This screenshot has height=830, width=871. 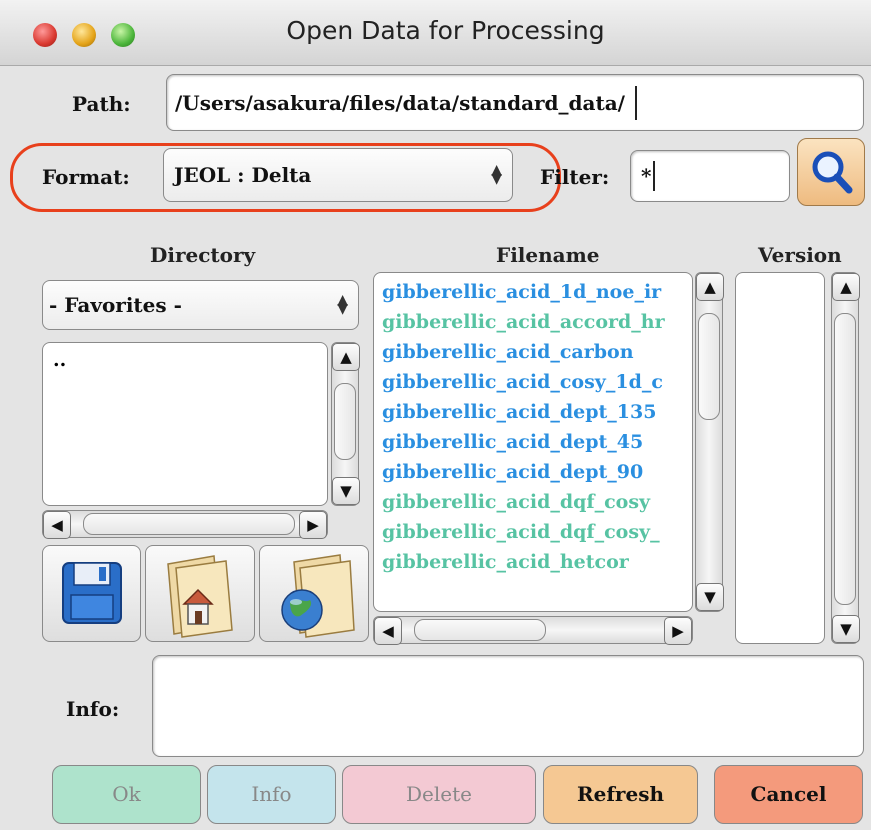 What do you see at coordinates (59, 360) in the screenshot?
I see `list-item: ..` at bounding box center [59, 360].